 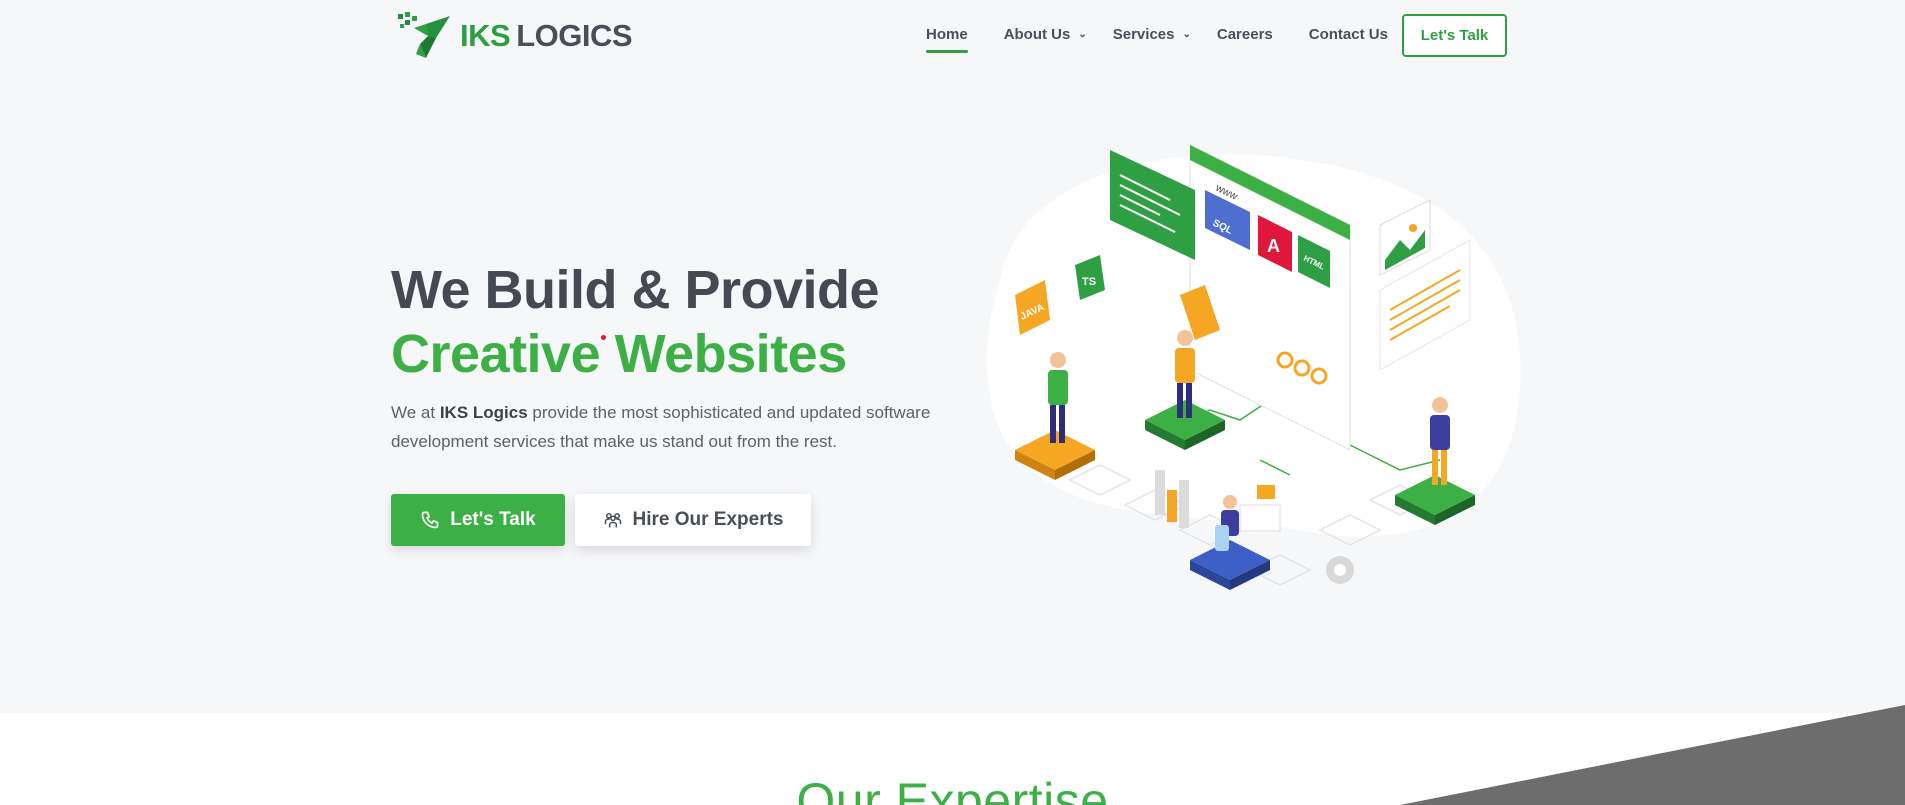 I want to click on nav-item-label: Contact Us, so click(x=1348, y=34).